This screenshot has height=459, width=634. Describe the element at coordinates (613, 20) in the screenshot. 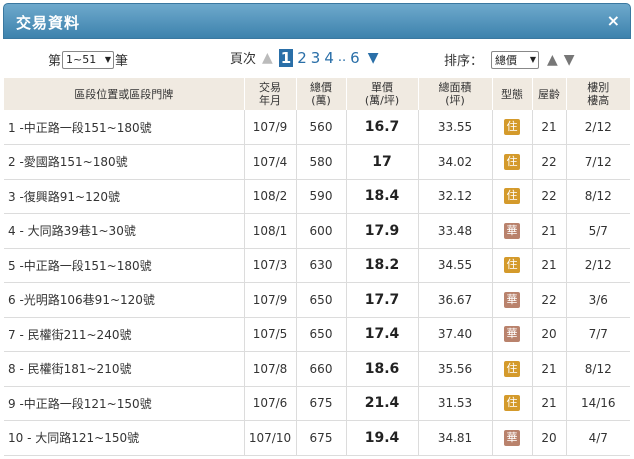

I see `close-icon: ×` at that location.